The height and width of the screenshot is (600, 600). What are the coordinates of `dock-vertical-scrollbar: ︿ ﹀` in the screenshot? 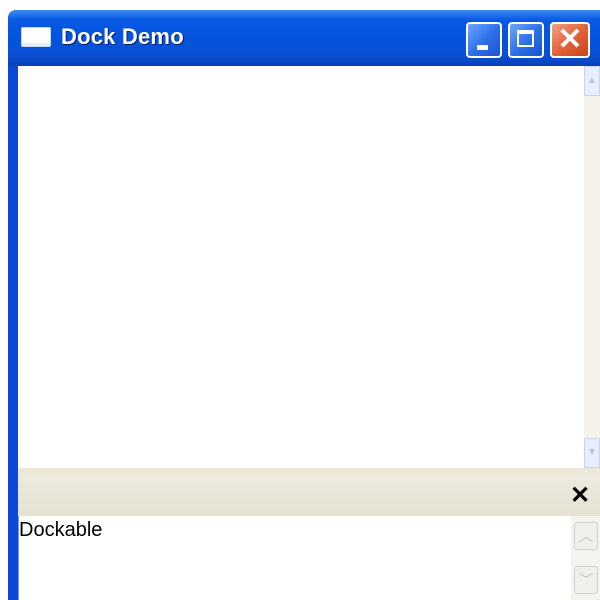 It's located at (585, 558).